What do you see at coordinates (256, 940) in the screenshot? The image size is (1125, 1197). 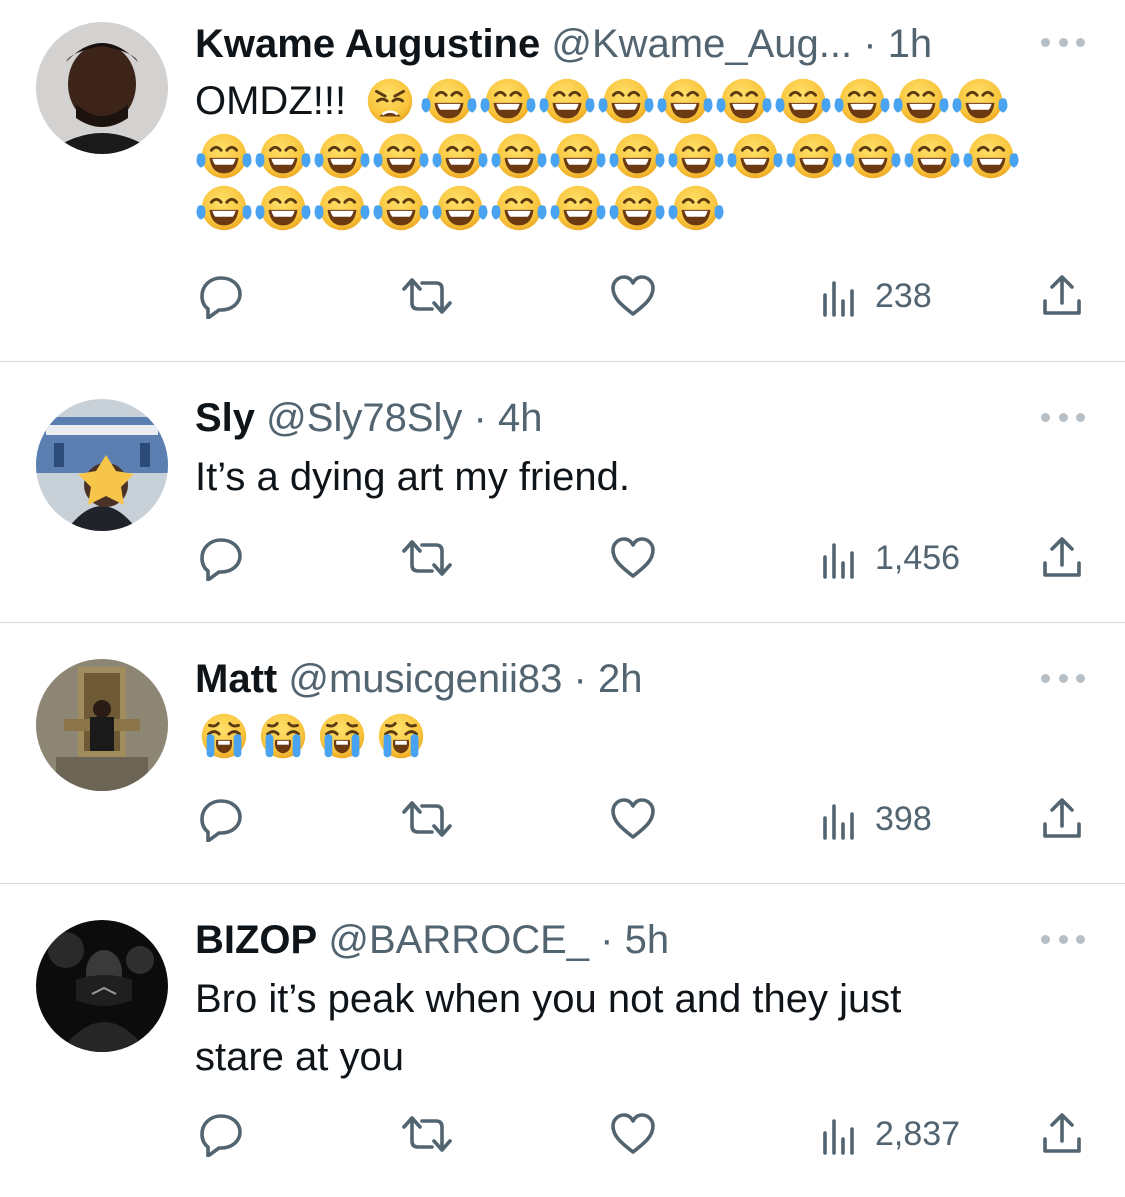 I see `display-name: BIZOP` at bounding box center [256, 940].